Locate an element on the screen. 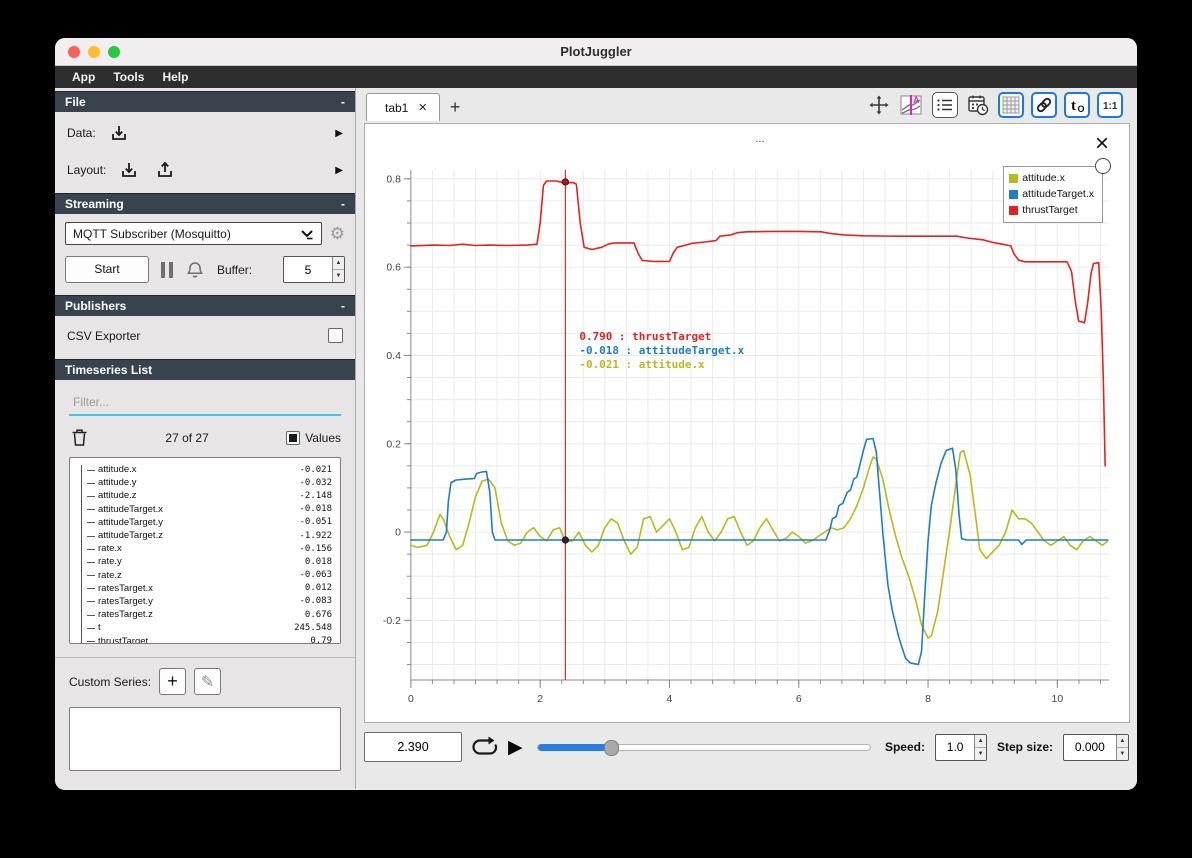 The image size is (1192, 858). maximize-window-button is located at coordinates (114, 52).